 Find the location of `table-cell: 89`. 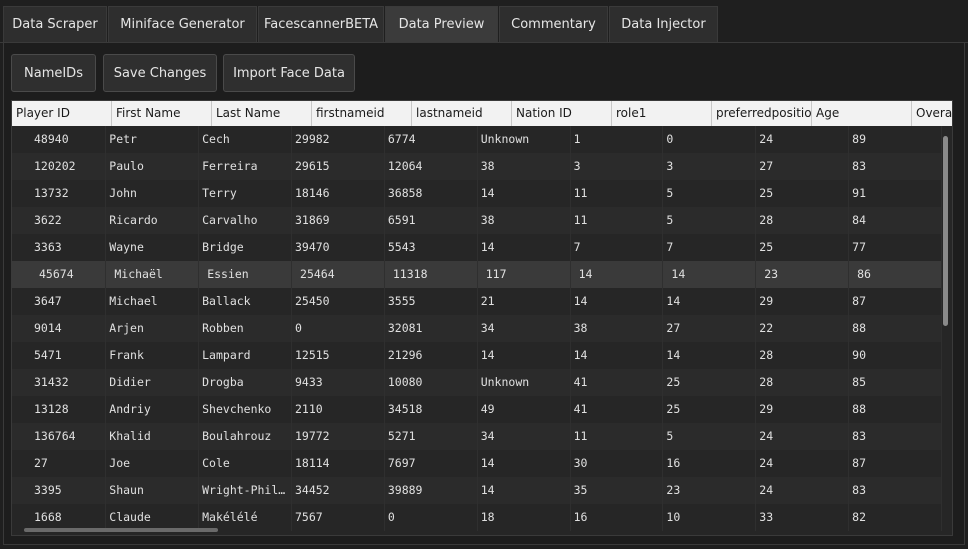

table-cell: 89 is located at coordinates (895, 139).